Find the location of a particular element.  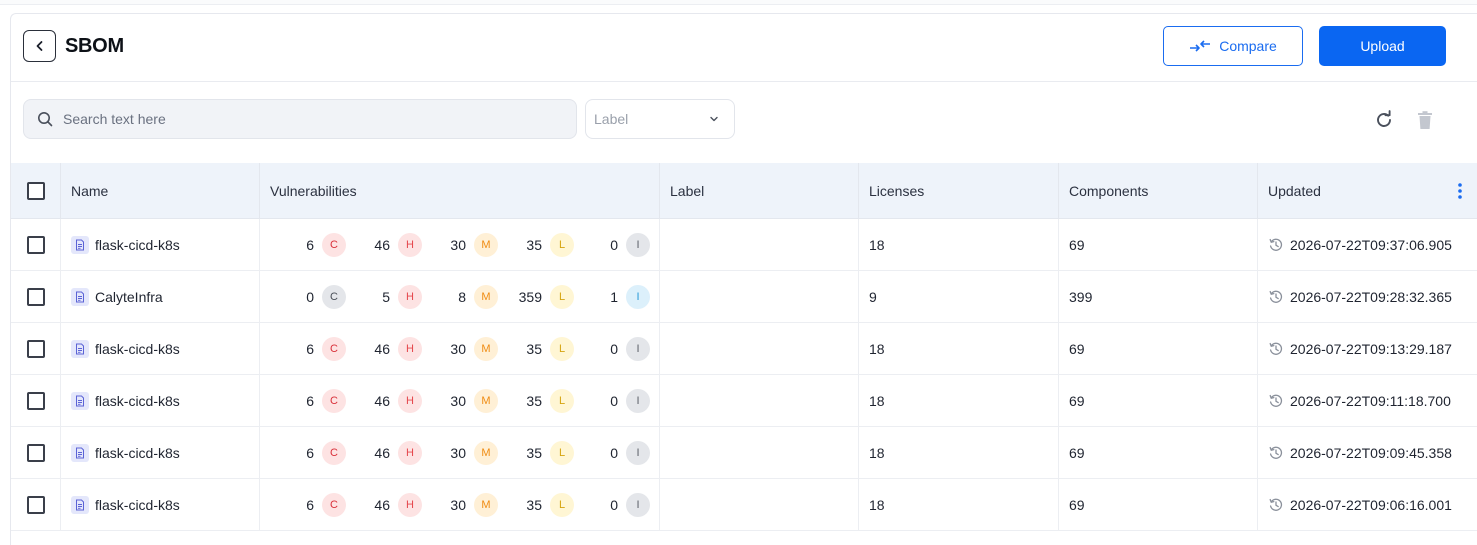

search-box is located at coordinates (300, 119).